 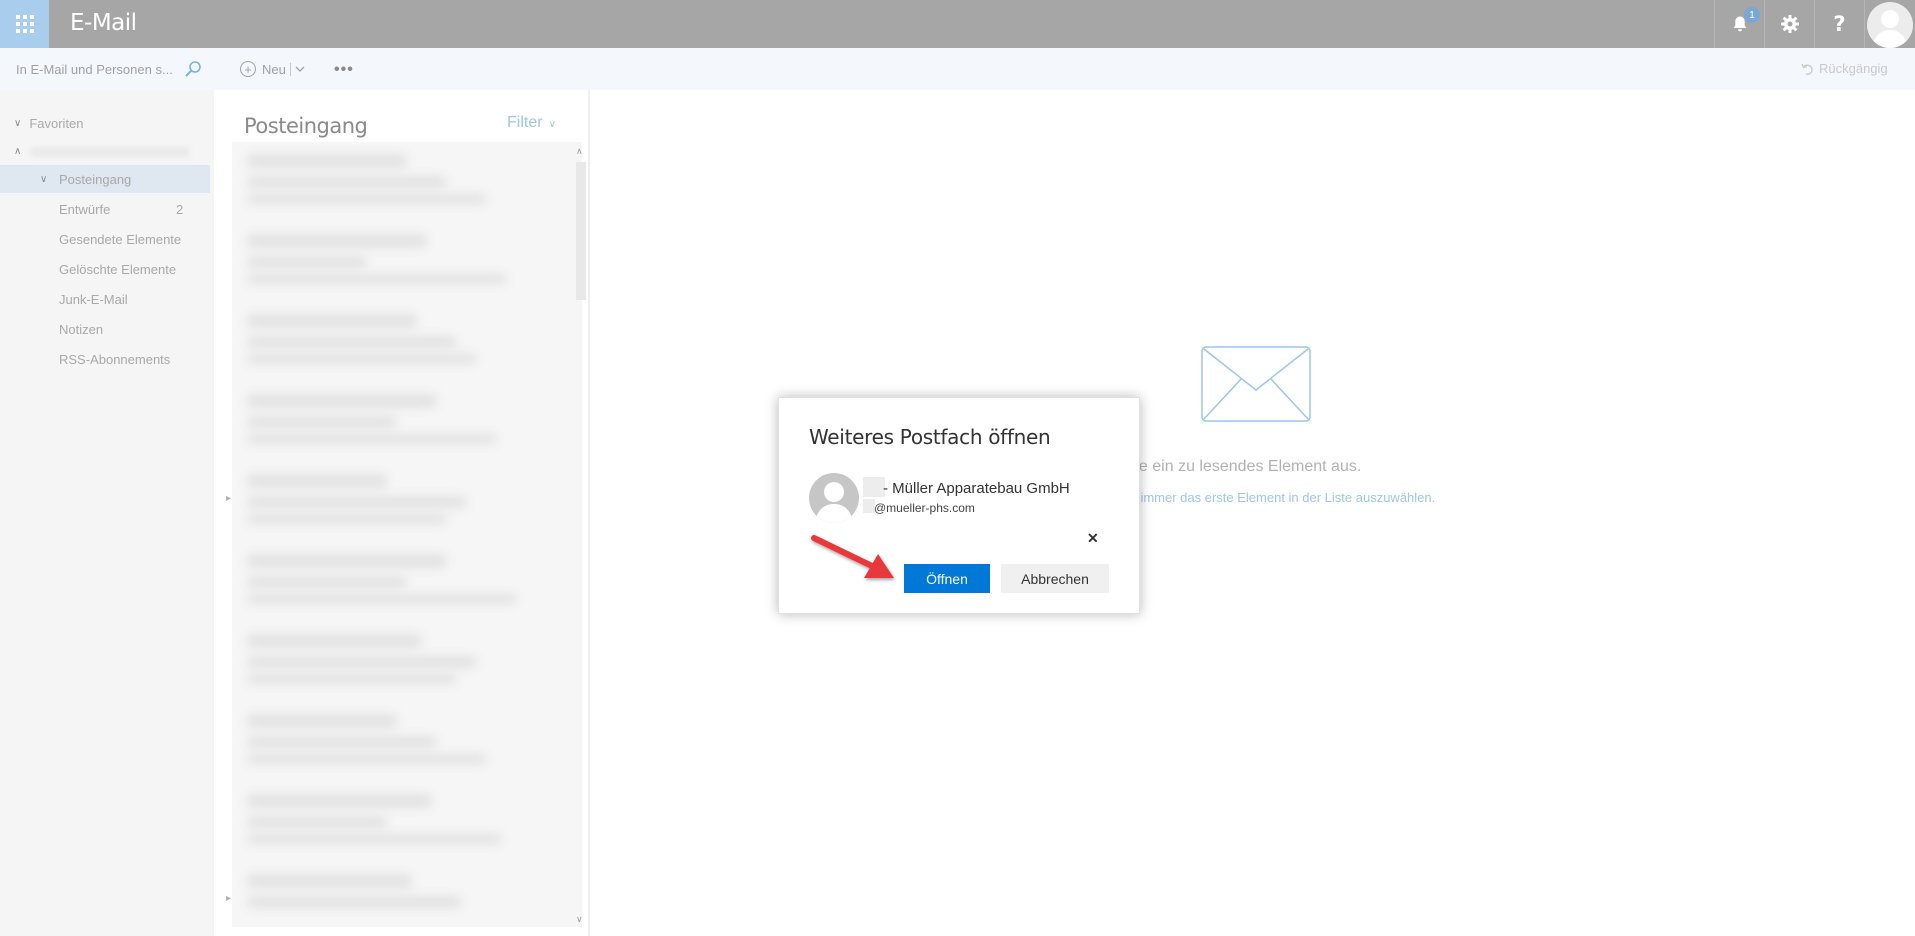 What do you see at coordinates (81, 329) in the screenshot?
I see `folder-label: Notizen` at bounding box center [81, 329].